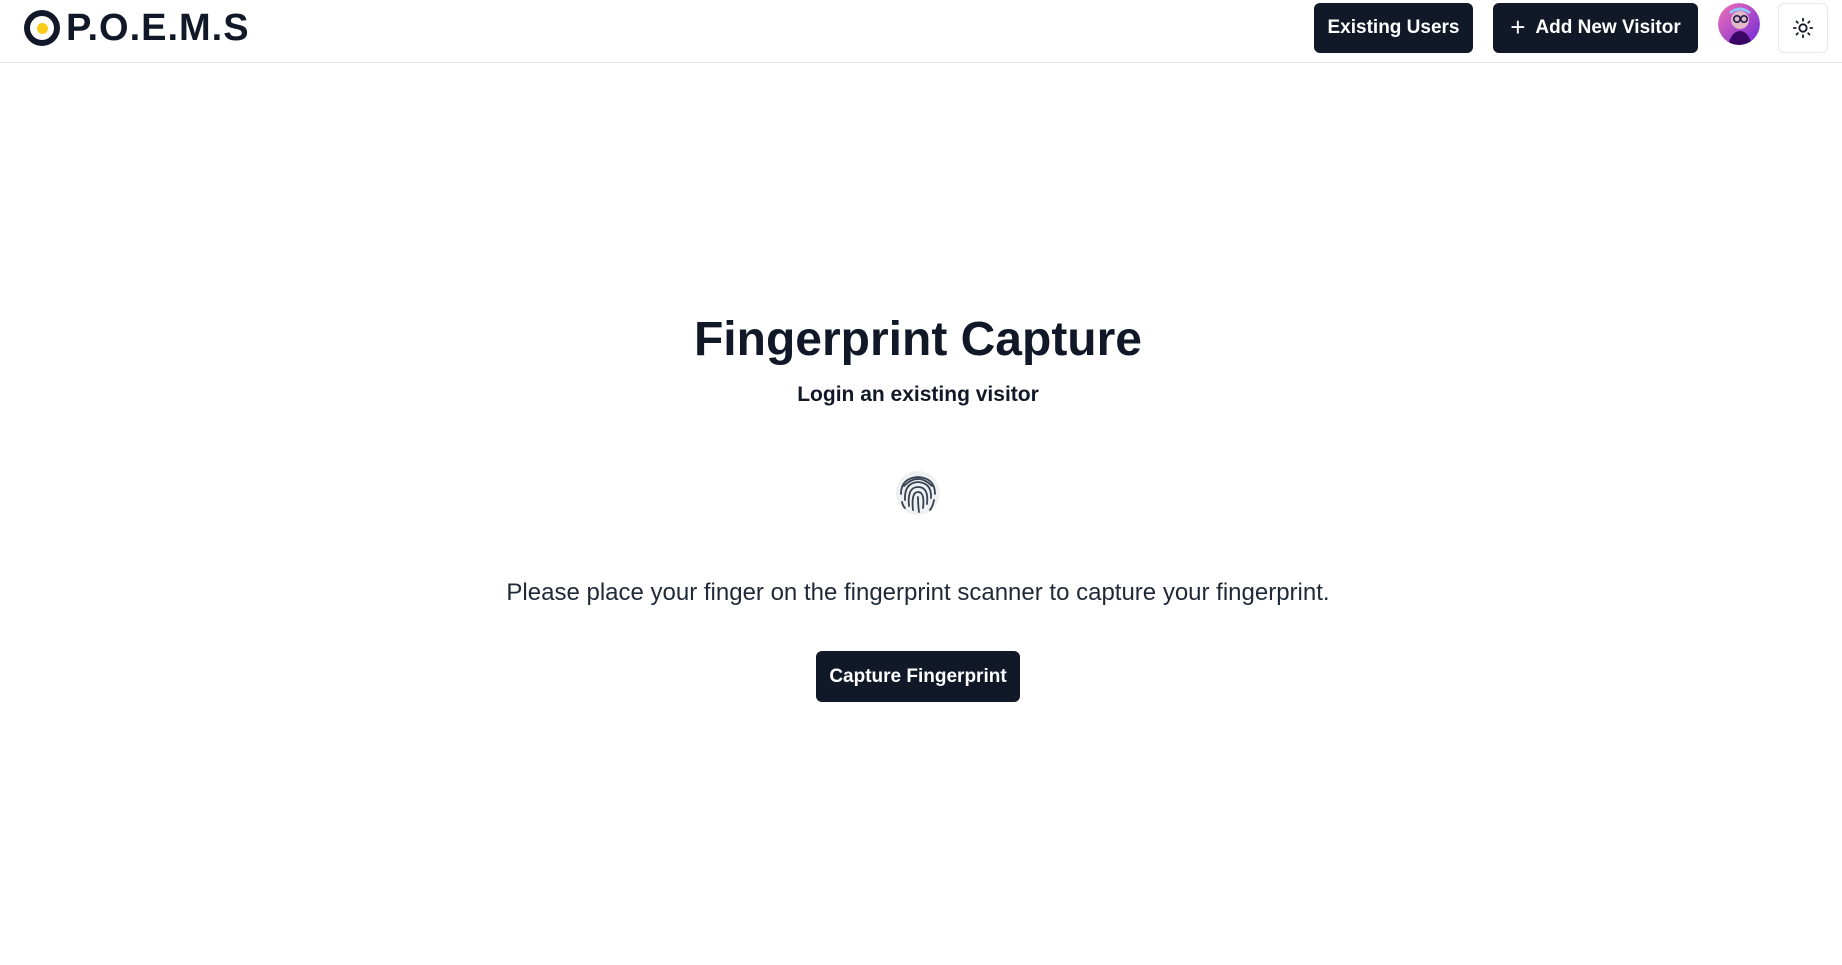  I want to click on page-subtitle: Login an existing visitor, so click(918, 394).